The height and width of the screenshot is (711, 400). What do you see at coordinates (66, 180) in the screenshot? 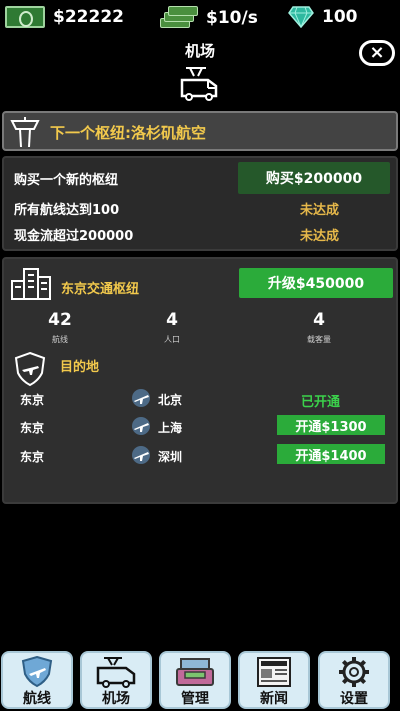
I see `requirement-item: 购买一个新的枢纽` at bounding box center [66, 180].